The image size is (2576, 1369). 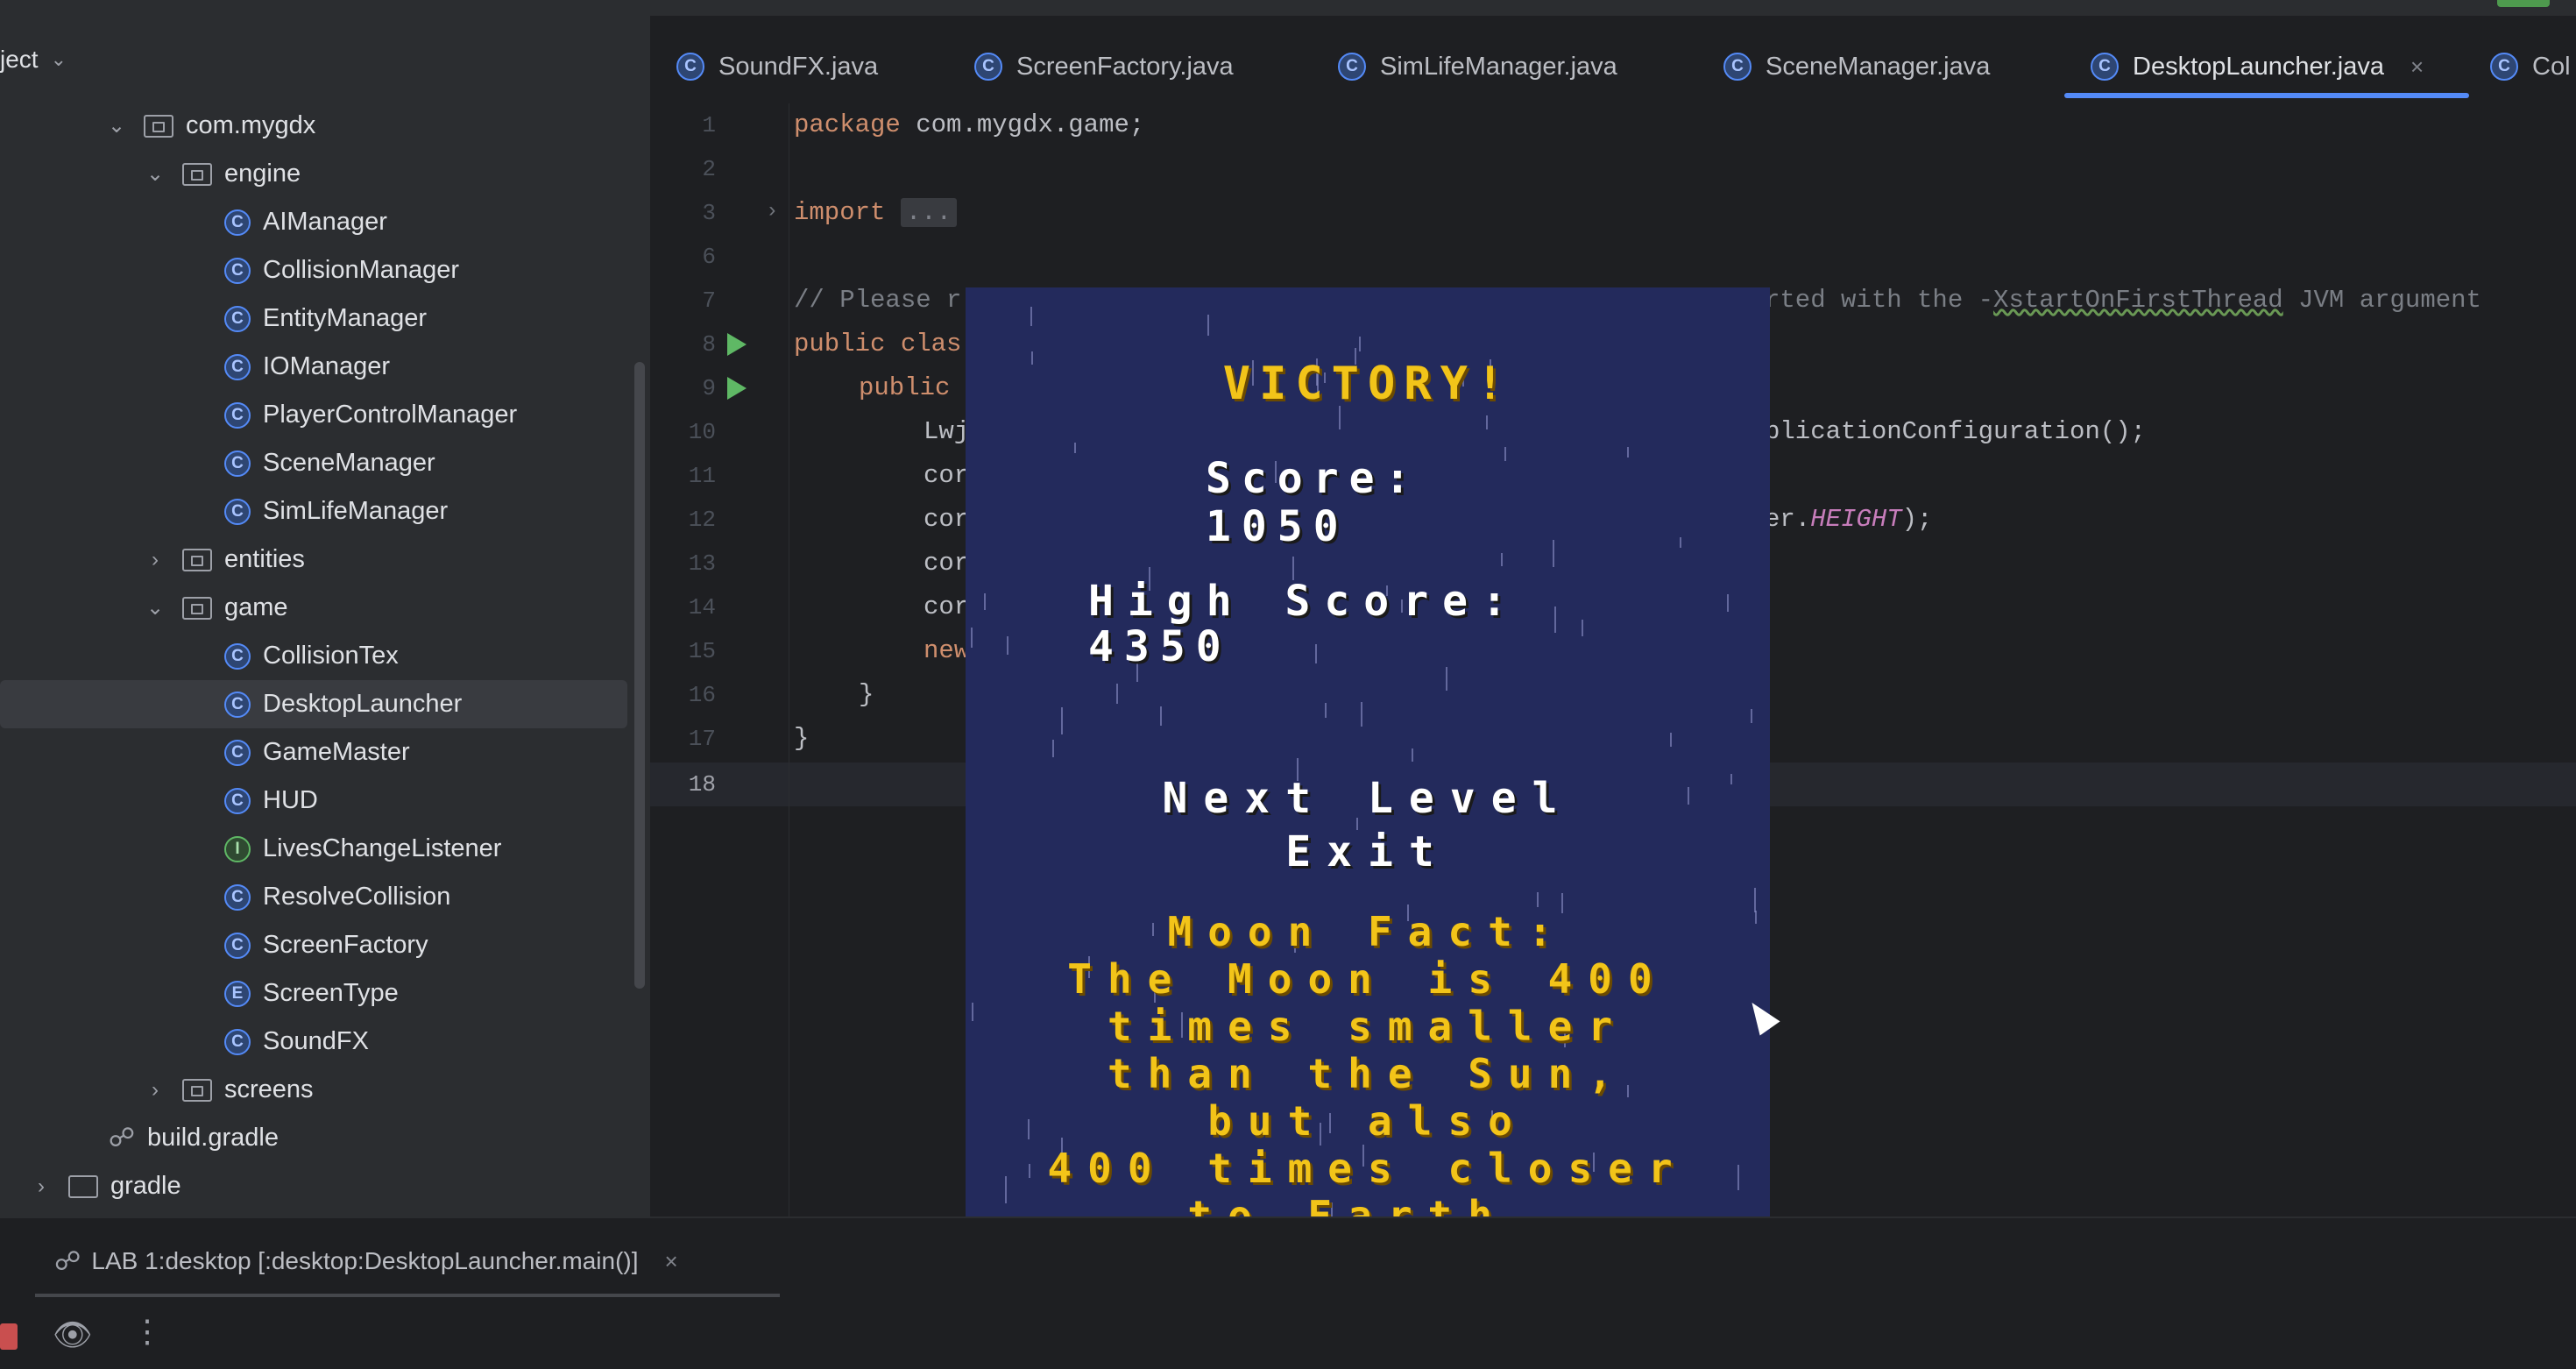 What do you see at coordinates (2530, 66) in the screenshot?
I see `tab-col: C Col` at bounding box center [2530, 66].